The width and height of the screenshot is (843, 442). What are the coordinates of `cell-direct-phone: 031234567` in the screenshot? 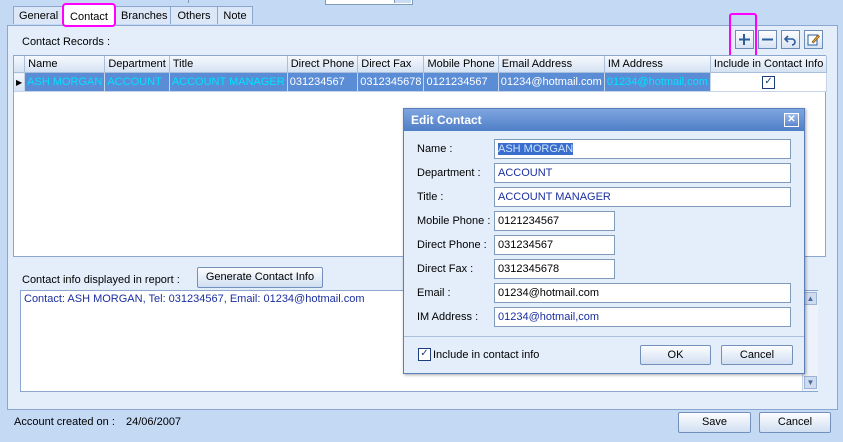 It's located at (323, 82).